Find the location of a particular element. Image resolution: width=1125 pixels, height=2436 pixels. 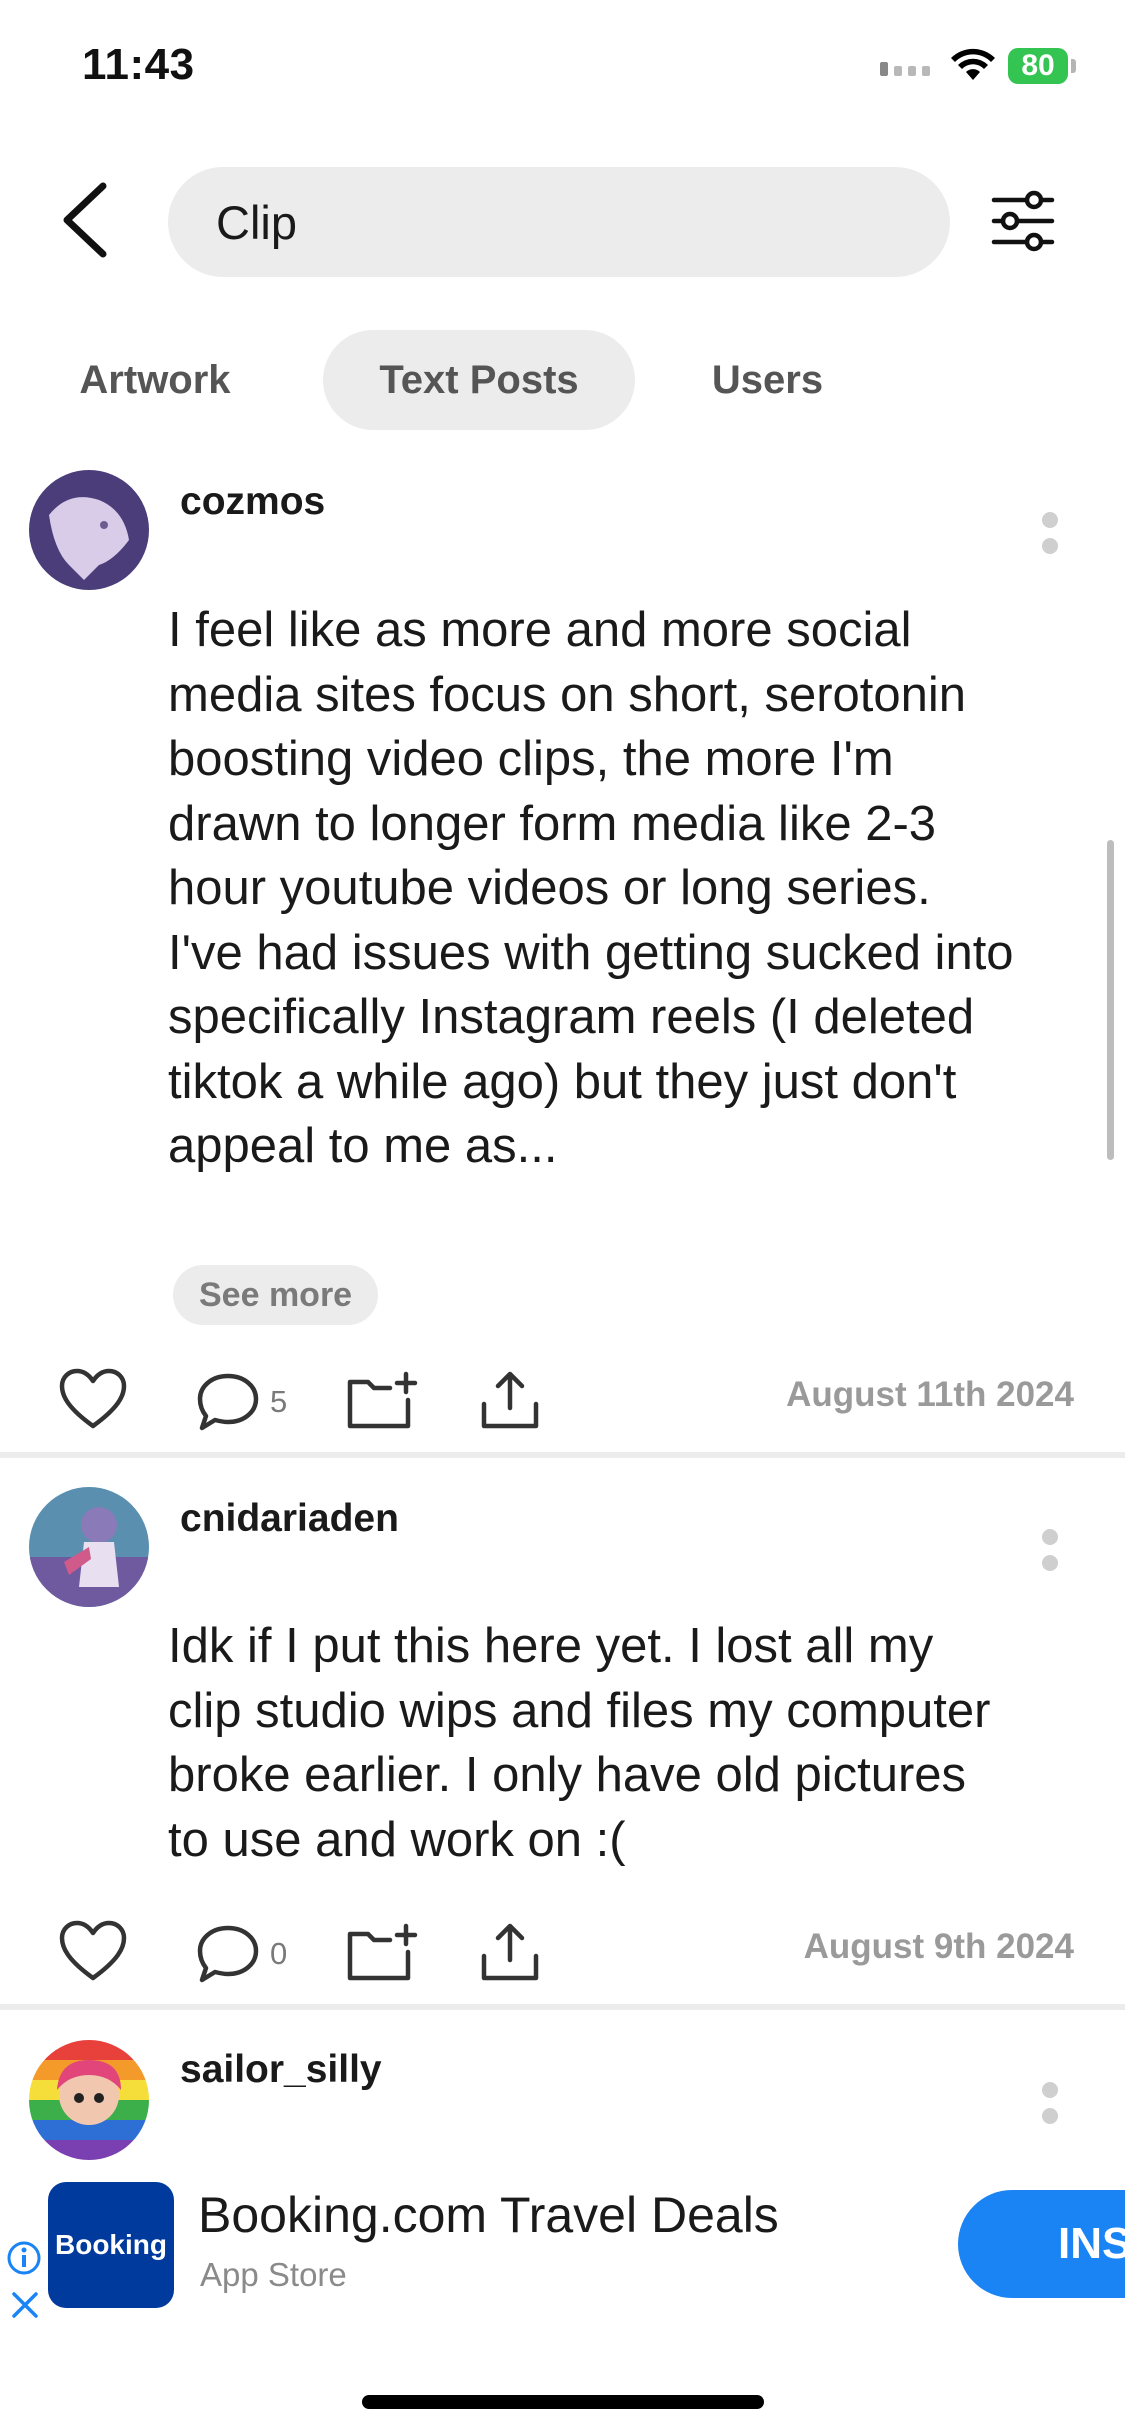

comment-button: 0 is located at coordinates (241, 1954).